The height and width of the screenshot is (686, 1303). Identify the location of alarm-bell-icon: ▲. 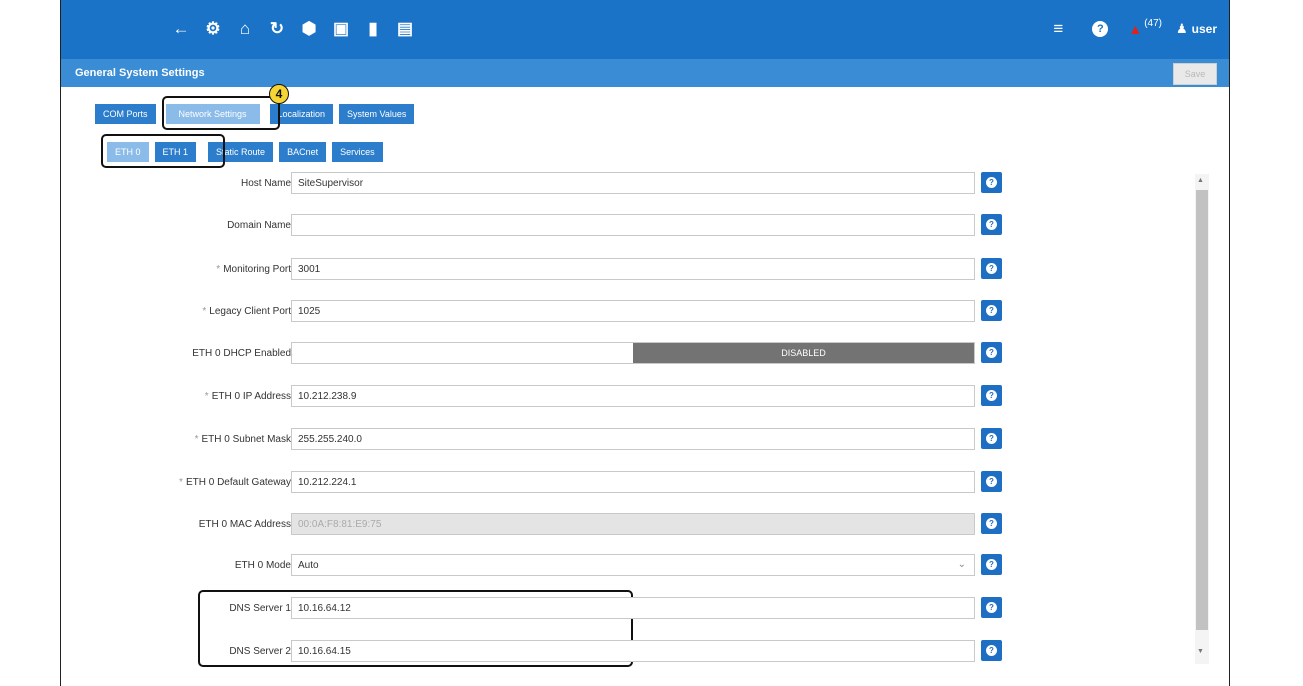
(1135, 29).